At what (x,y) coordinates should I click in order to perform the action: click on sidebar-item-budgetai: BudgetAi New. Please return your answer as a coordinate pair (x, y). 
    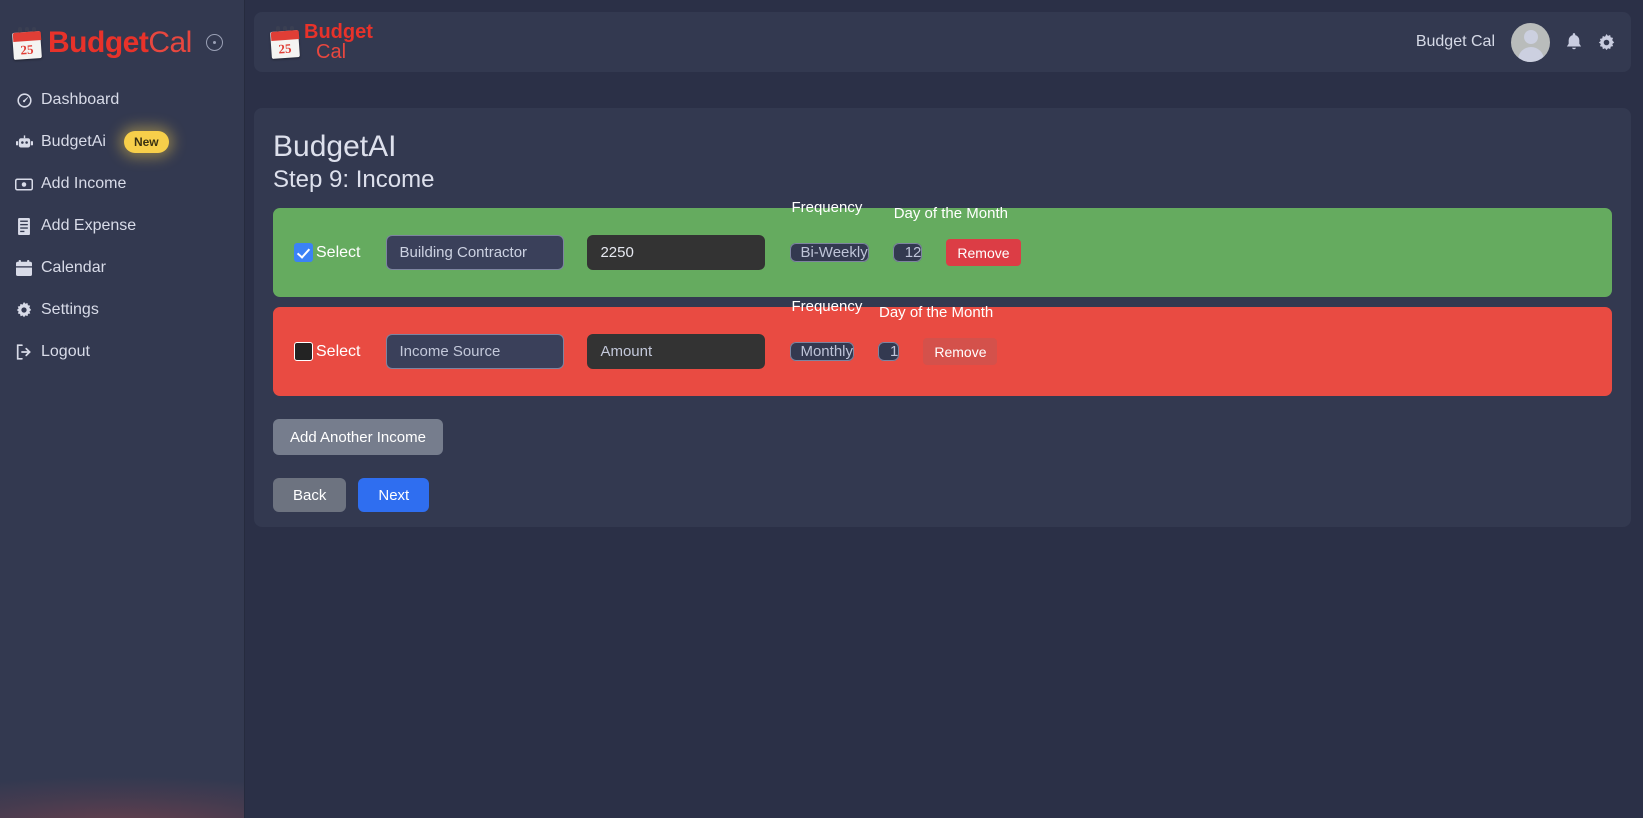
    Looking at the image, I should click on (122, 142).